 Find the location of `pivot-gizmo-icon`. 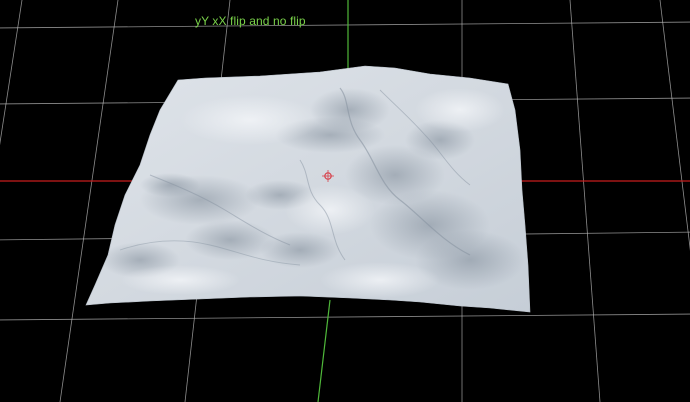

pivot-gizmo-icon is located at coordinates (328, 176).